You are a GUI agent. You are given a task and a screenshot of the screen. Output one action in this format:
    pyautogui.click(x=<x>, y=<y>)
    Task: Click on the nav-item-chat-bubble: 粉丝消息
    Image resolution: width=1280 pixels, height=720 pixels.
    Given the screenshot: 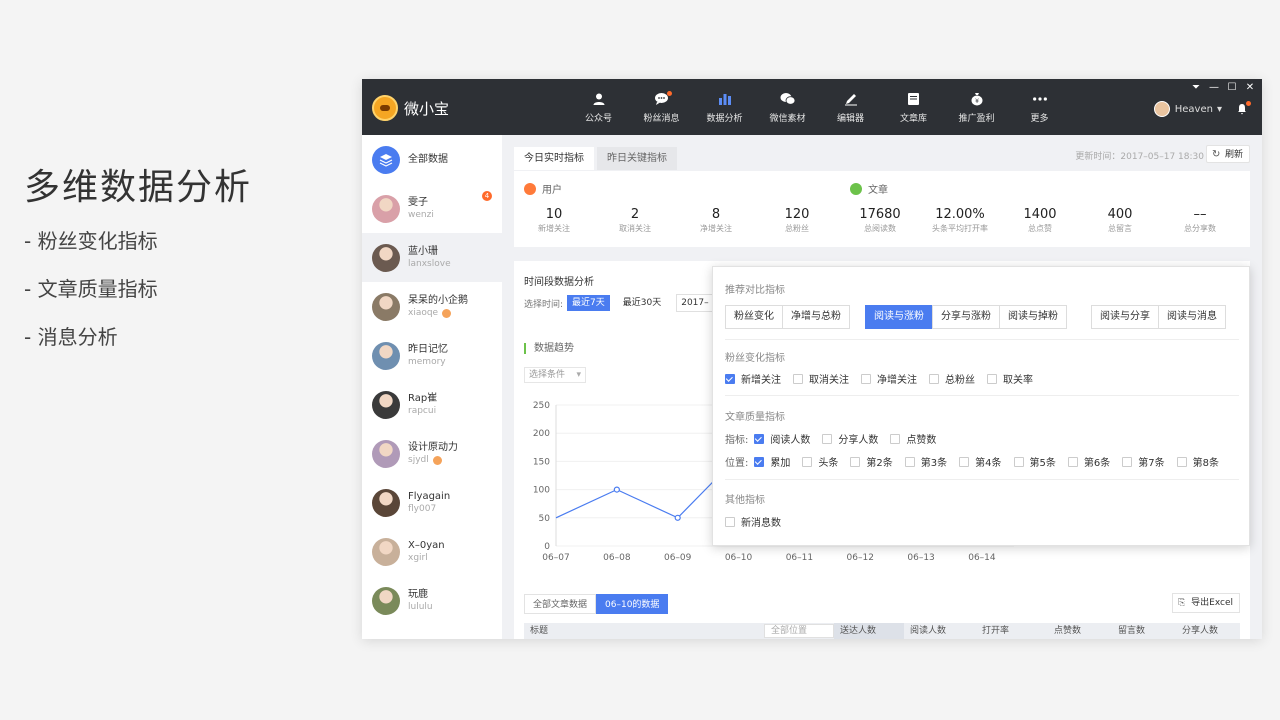 What is the action you would take?
    pyautogui.click(x=661, y=107)
    